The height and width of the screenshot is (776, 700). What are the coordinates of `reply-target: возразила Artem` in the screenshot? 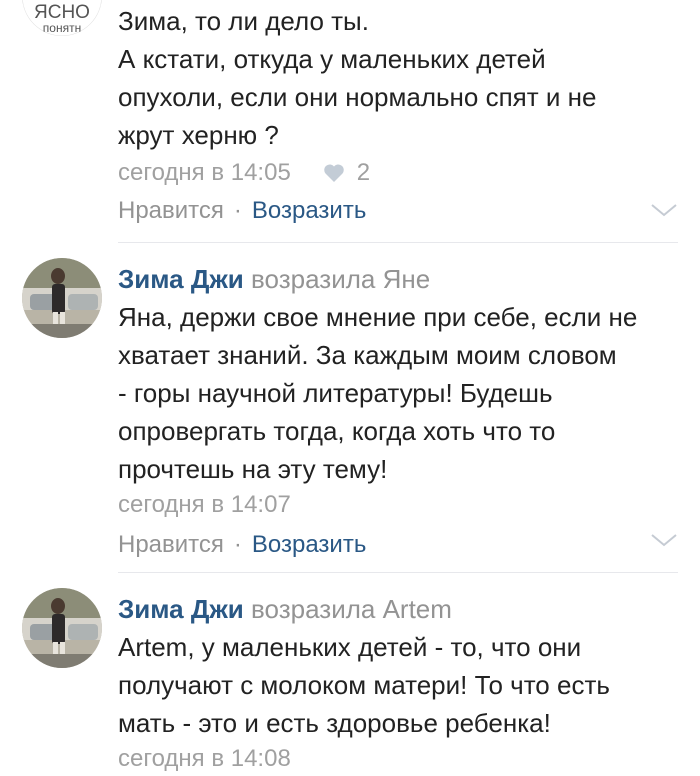 It's located at (351, 609).